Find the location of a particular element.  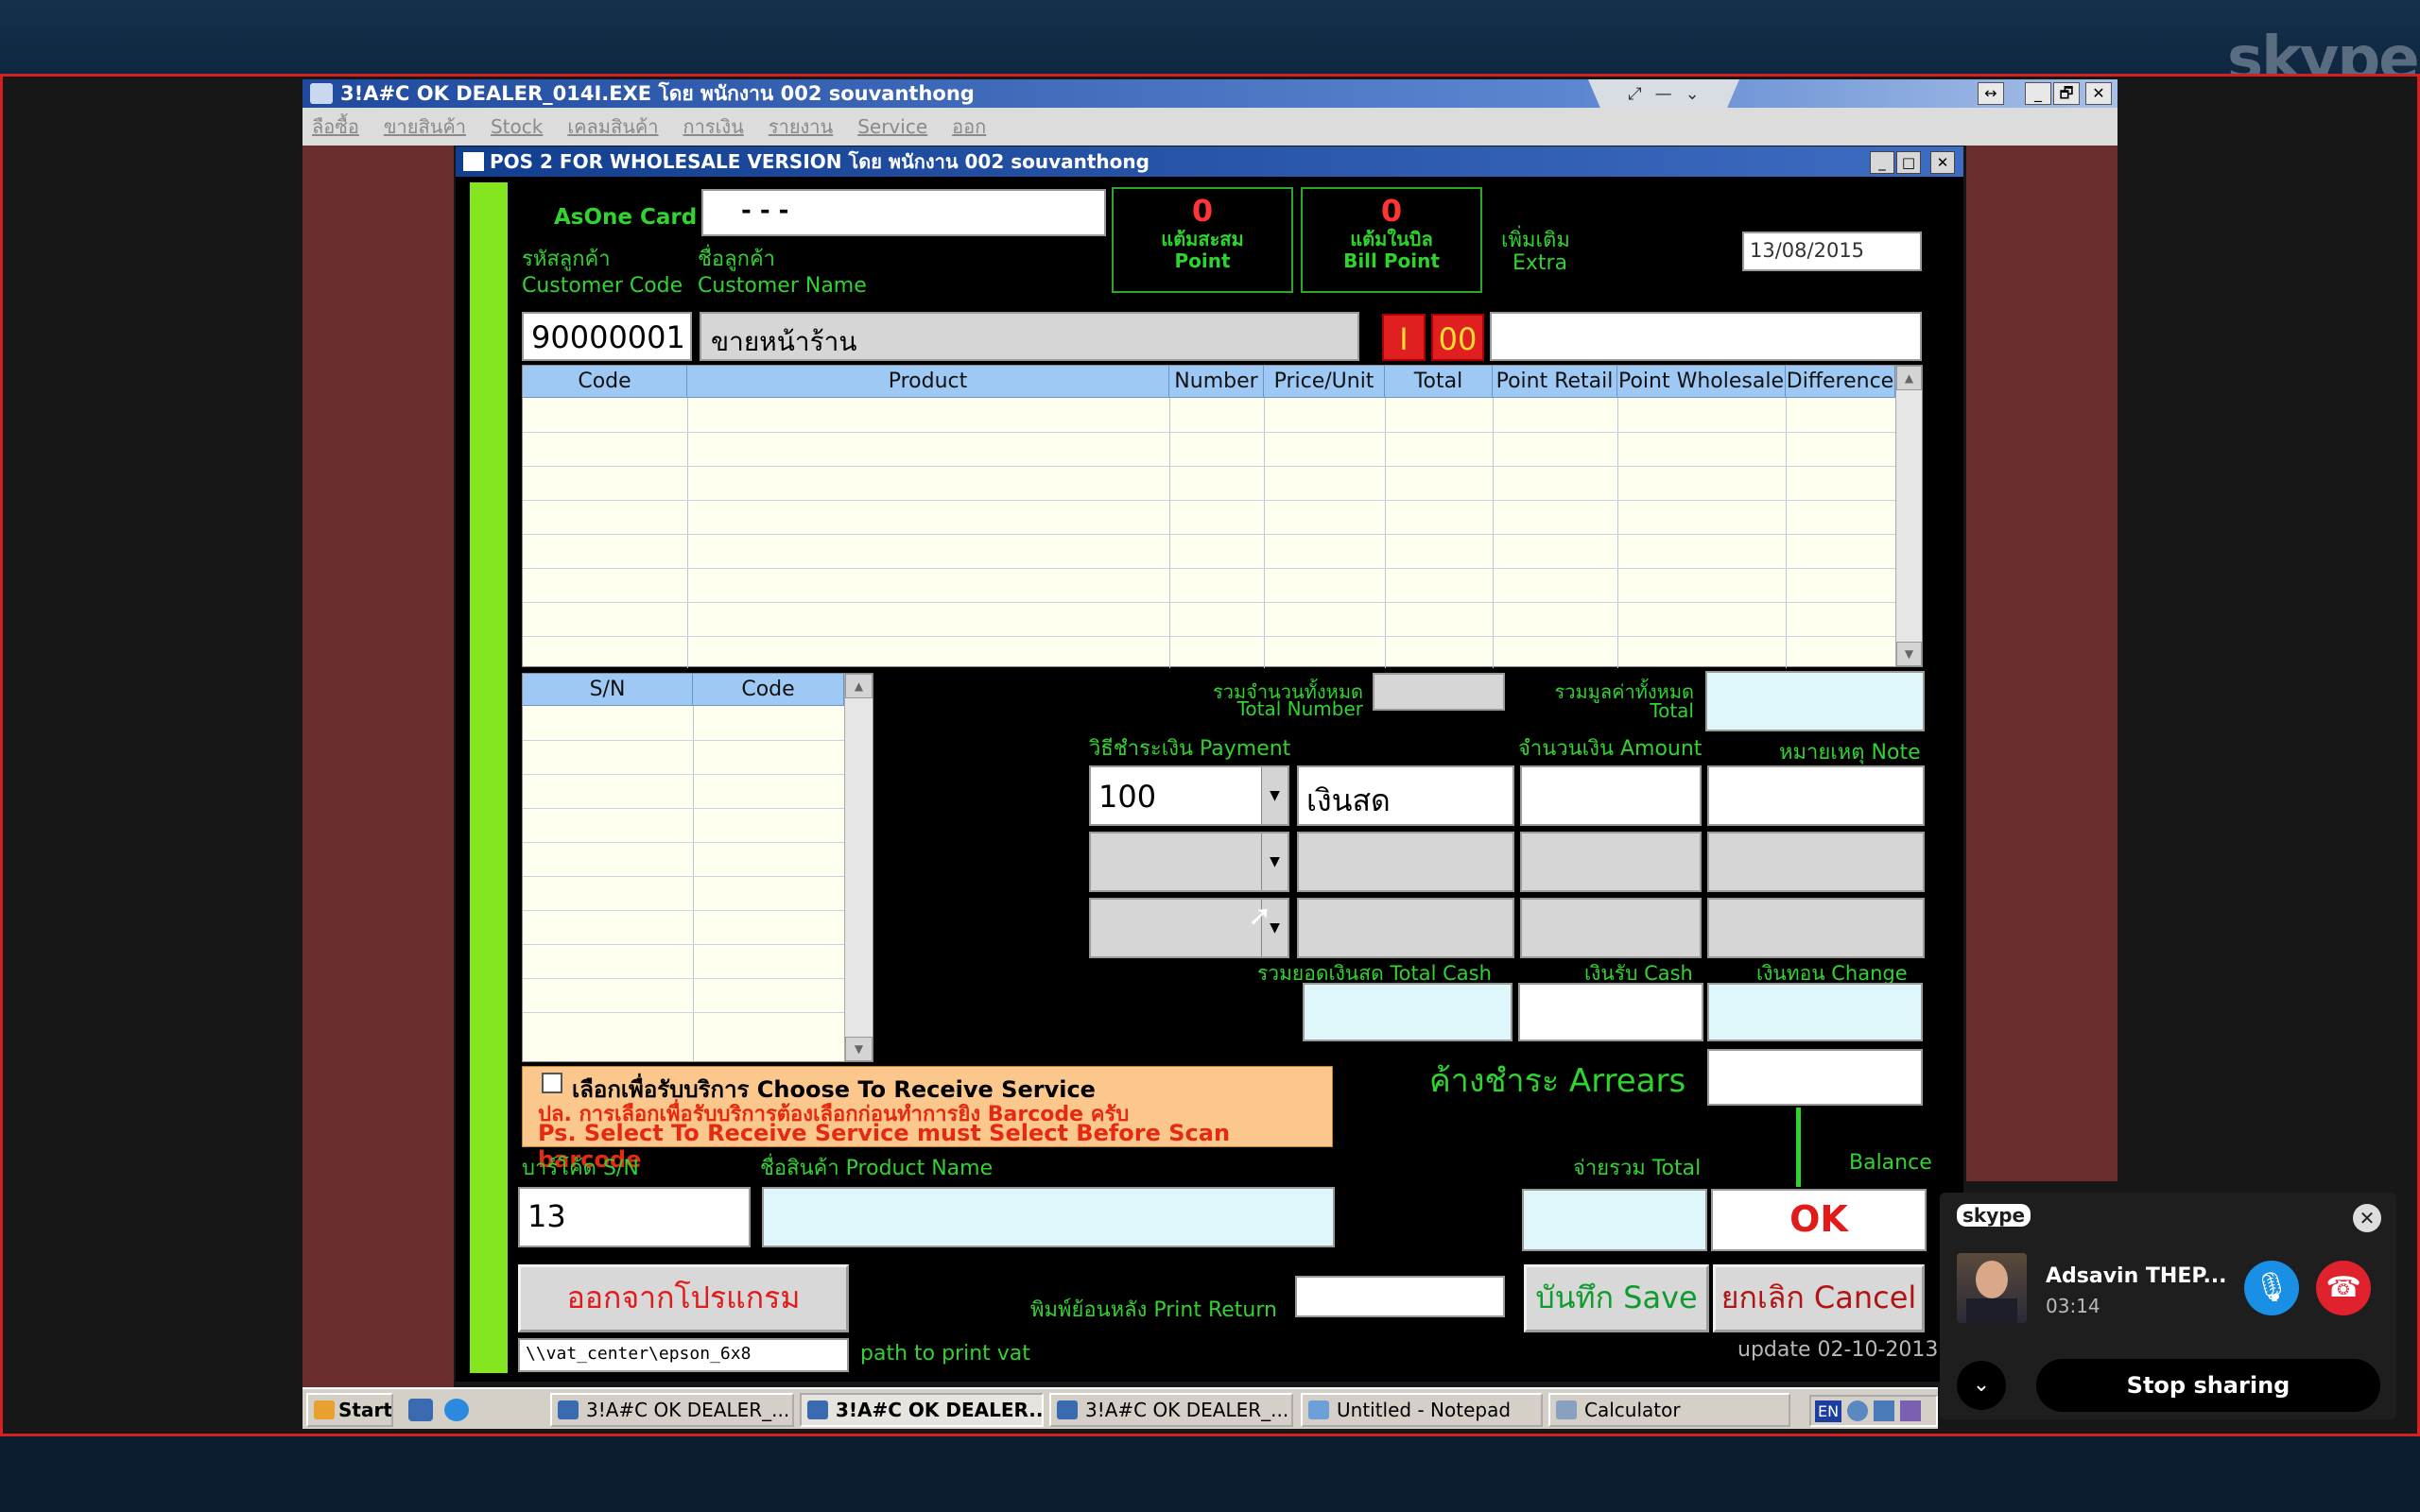

microphone-icon: 🎙 is located at coordinates (2271, 1288).